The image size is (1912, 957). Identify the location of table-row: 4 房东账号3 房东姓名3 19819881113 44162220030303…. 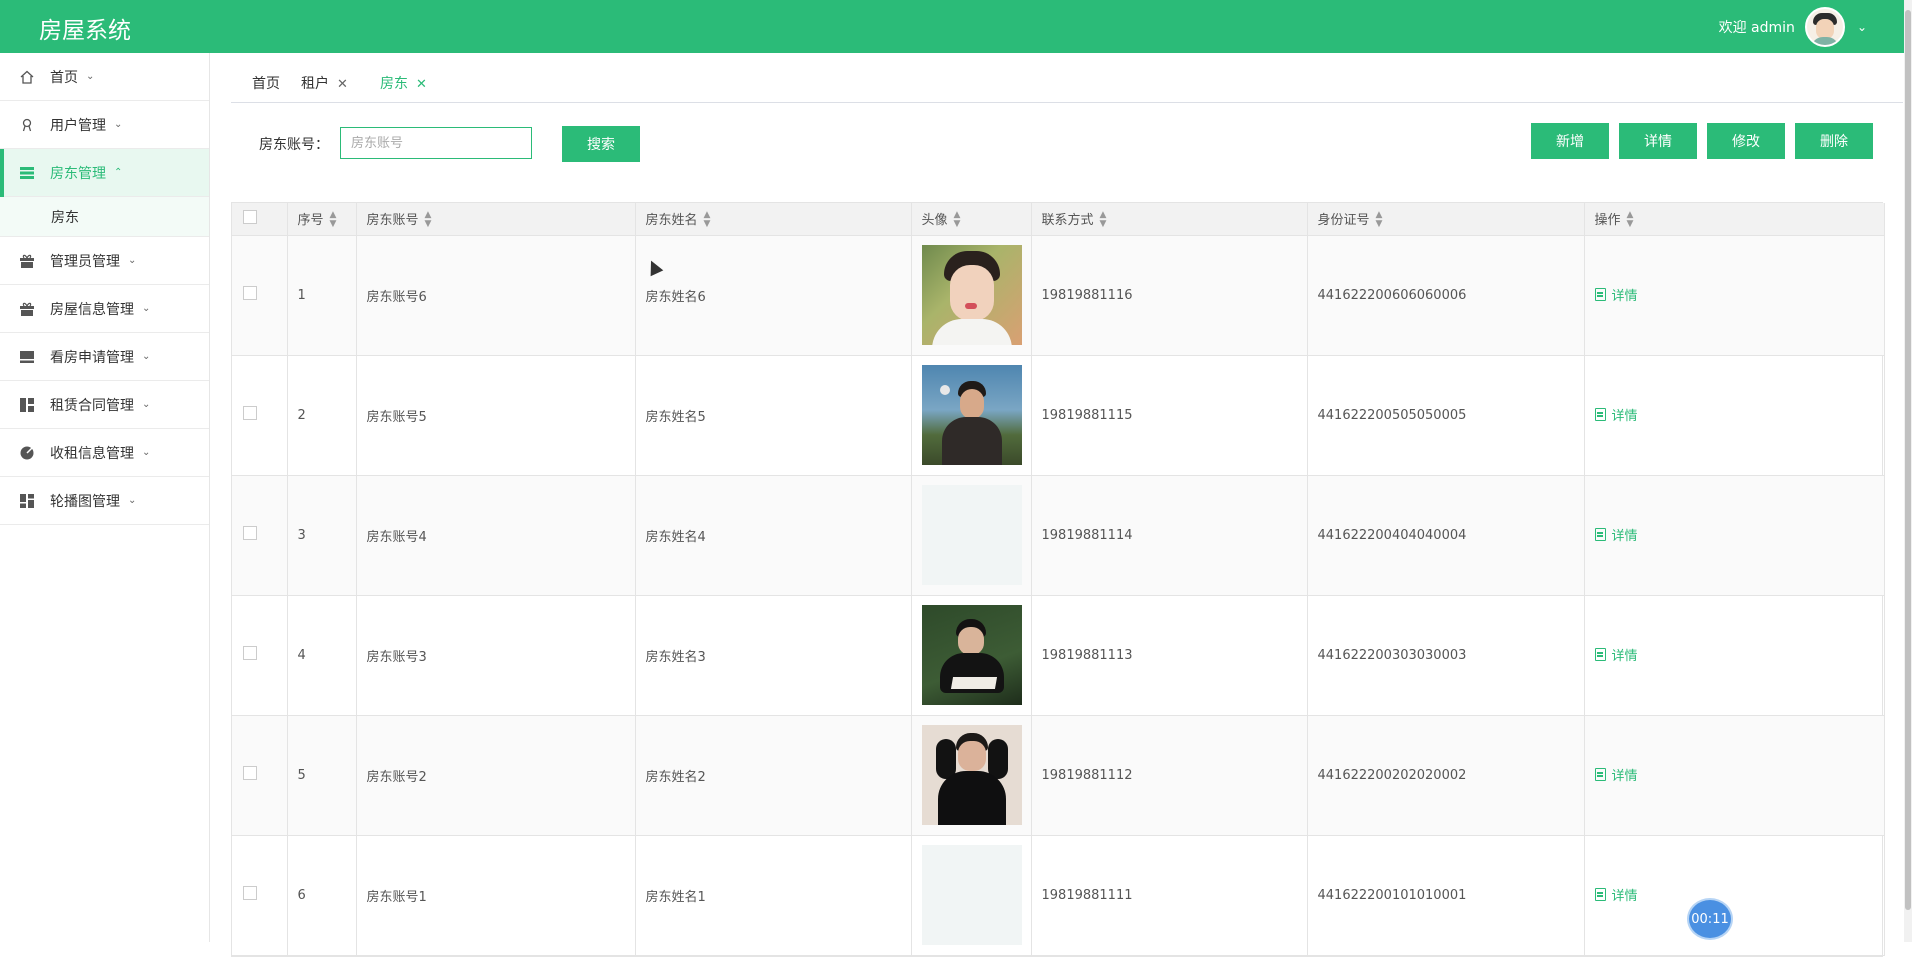
(1058, 655).